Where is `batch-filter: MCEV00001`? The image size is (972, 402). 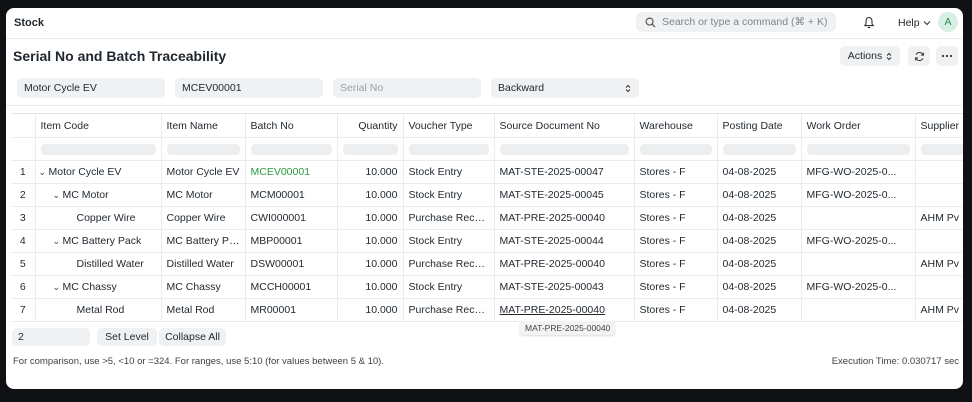 batch-filter: MCEV00001 is located at coordinates (249, 88).